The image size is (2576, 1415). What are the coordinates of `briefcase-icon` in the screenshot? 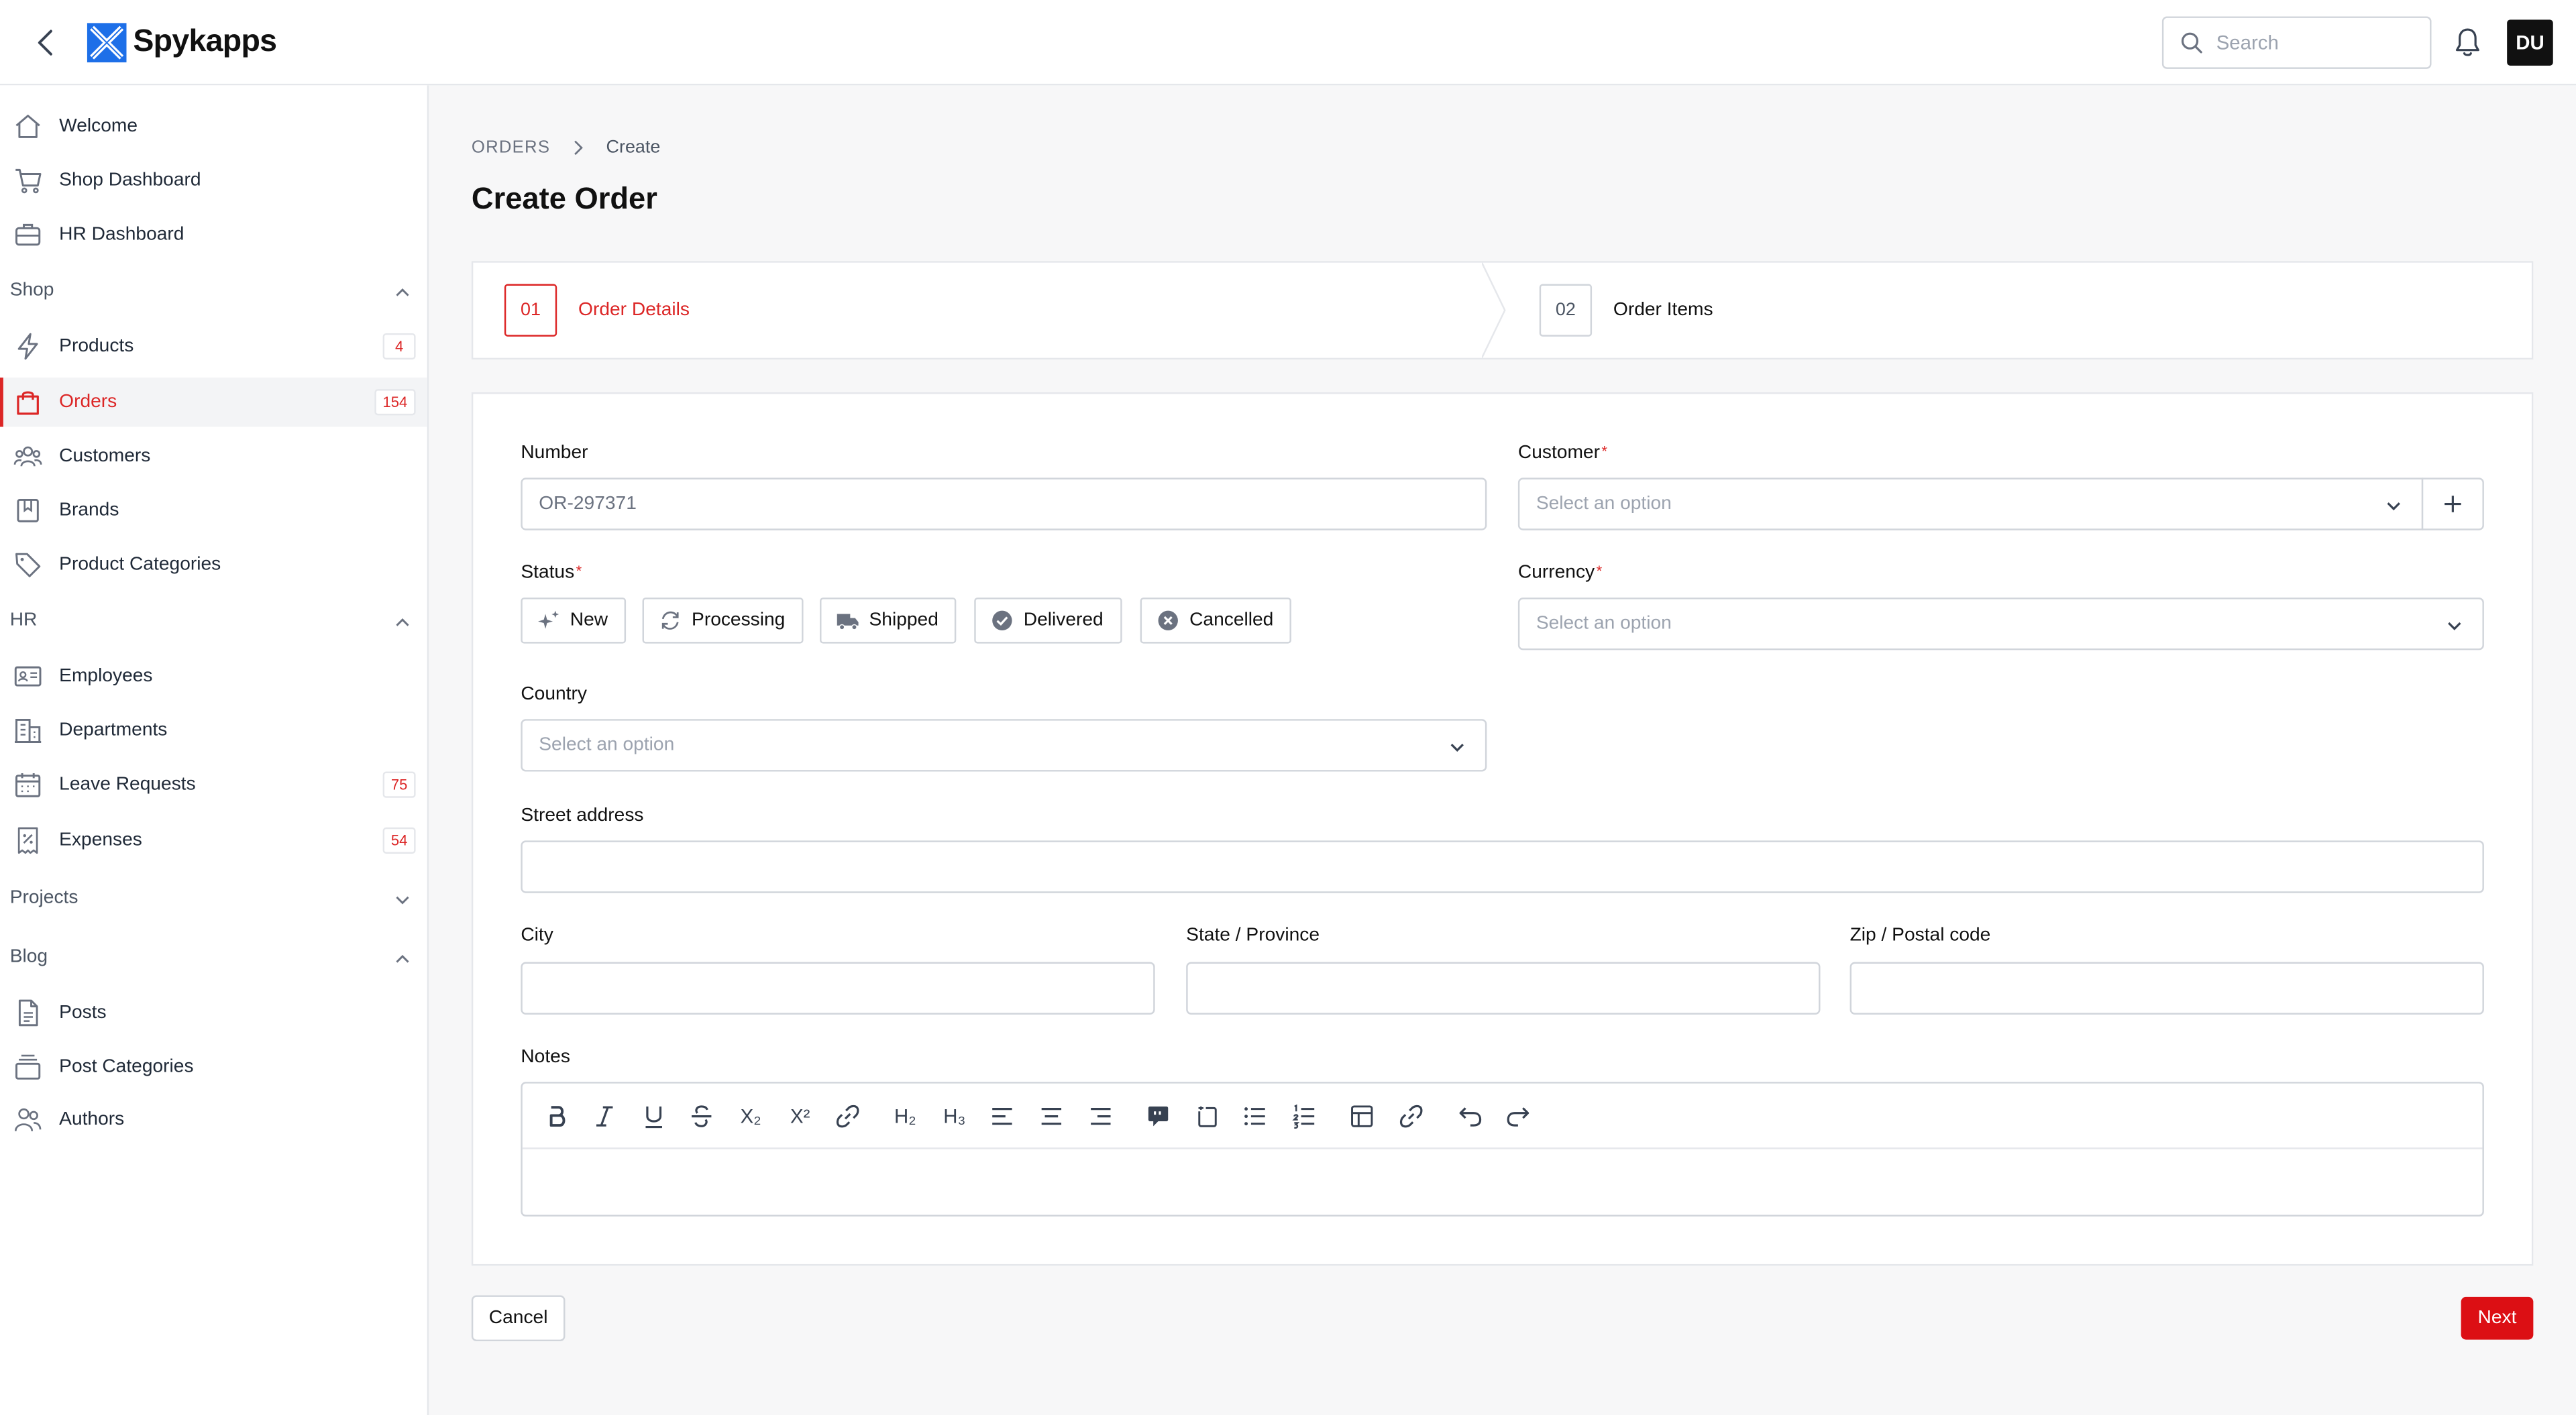 It's located at (28, 234).